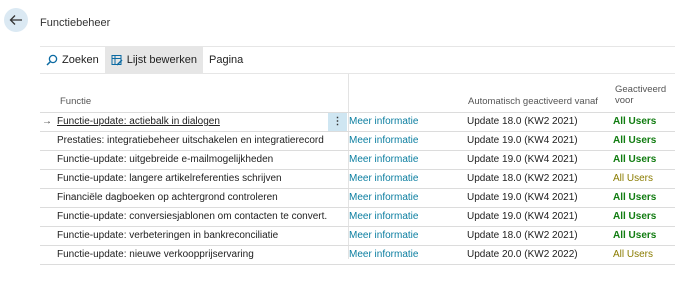 The height and width of the screenshot is (281, 675). I want to click on column-header-enabled-for-line1: Geactiveerd, so click(641, 89).